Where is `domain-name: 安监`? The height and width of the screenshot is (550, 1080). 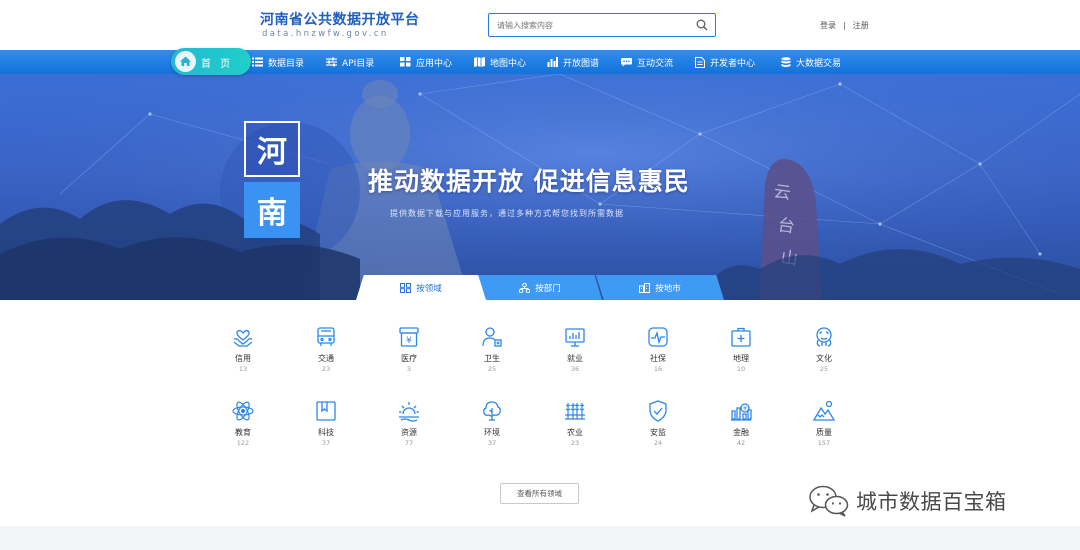 domain-name: 安监 is located at coordinates (658, 432).